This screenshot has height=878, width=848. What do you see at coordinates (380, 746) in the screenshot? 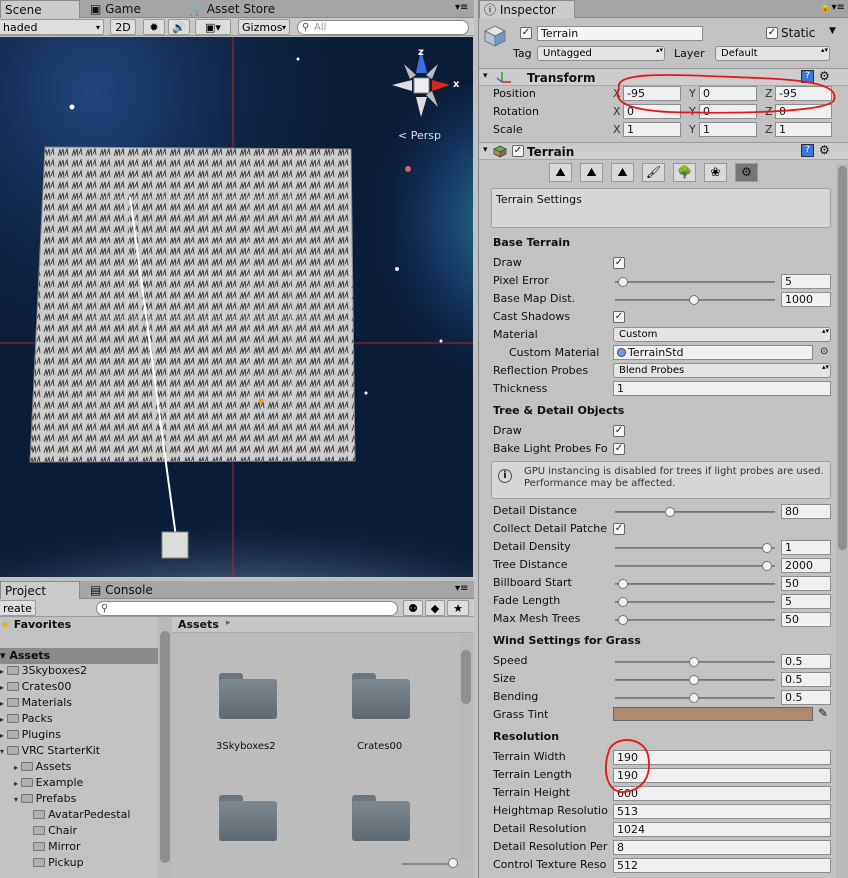
I see `asset-label: Crates00` at bounding box center [380, 746].